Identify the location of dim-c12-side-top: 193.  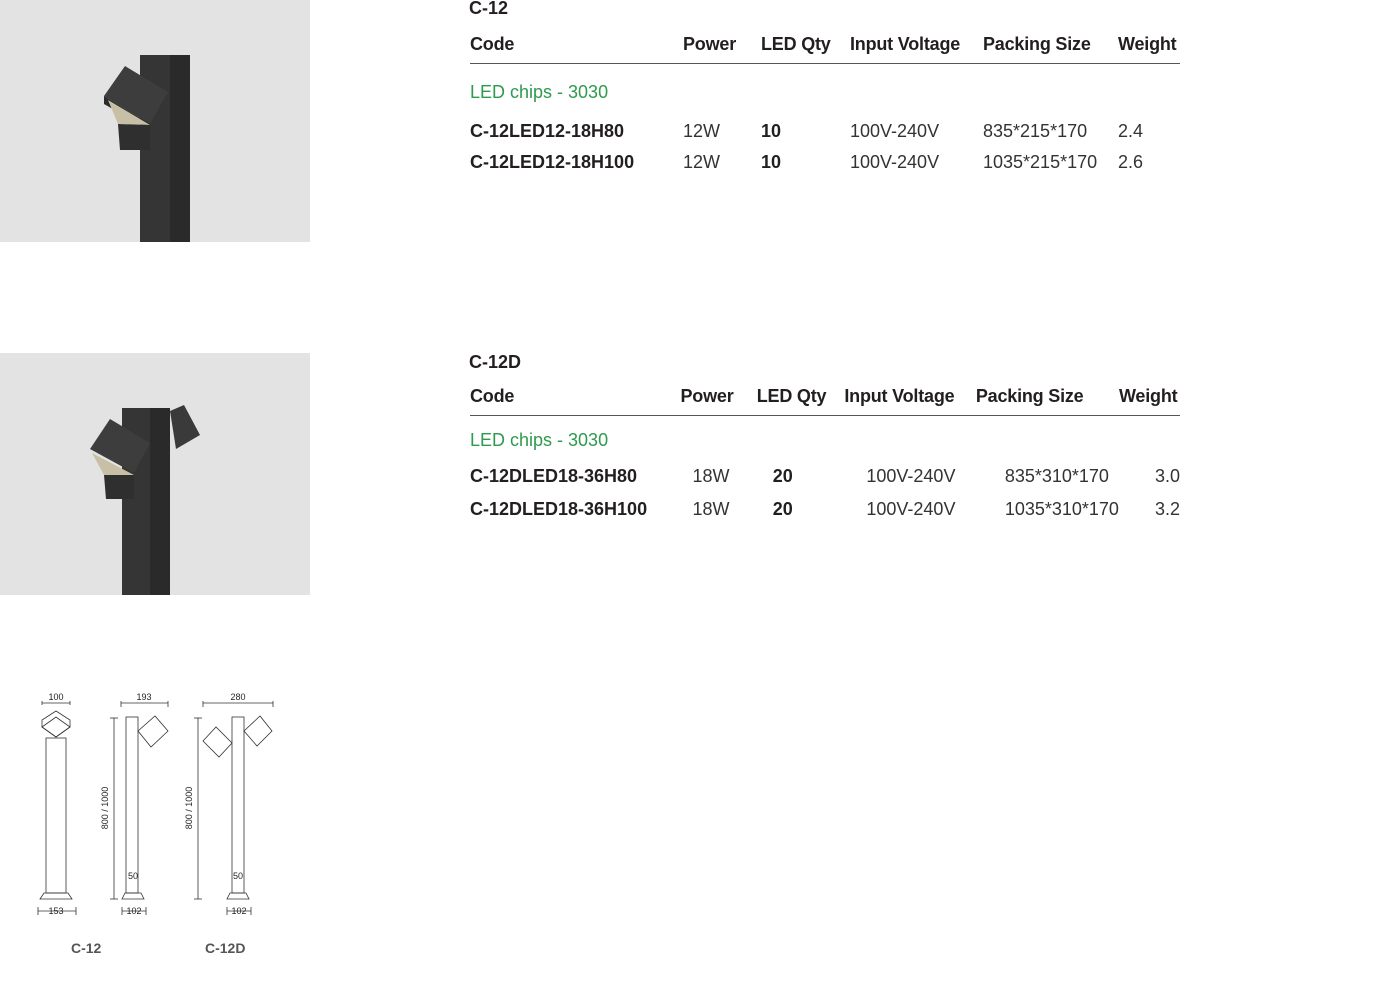
(143, 697).